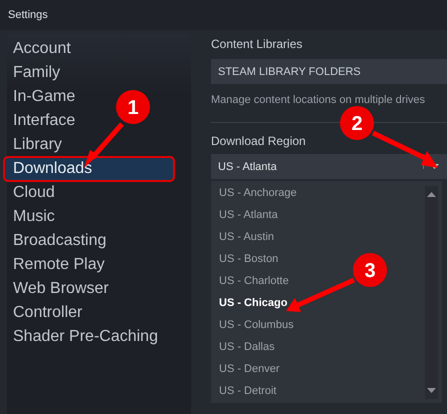 This screenshot has width=447, height=414. I want to click on sidebar-item: Cloud, so click(31, 193).